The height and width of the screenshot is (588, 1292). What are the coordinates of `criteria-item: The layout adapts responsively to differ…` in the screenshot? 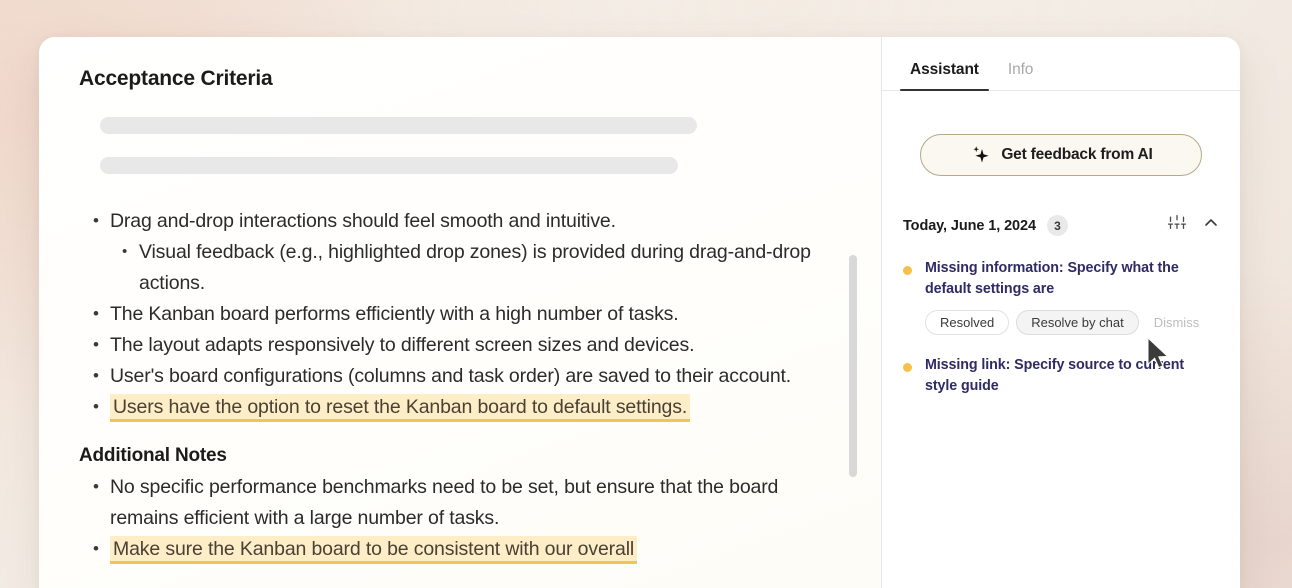 It's located at (458, 345).